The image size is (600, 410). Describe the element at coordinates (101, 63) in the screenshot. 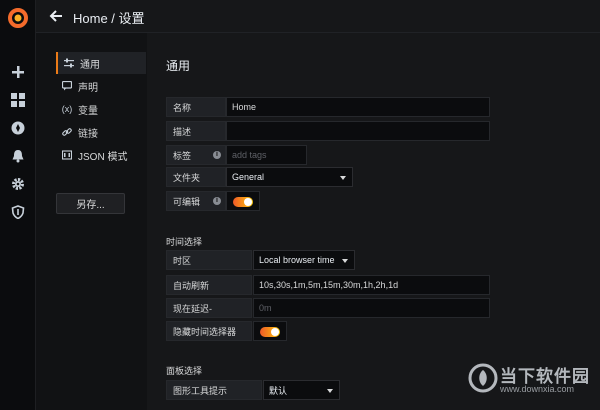

I see `settings-nav-general: 通用` at that location.